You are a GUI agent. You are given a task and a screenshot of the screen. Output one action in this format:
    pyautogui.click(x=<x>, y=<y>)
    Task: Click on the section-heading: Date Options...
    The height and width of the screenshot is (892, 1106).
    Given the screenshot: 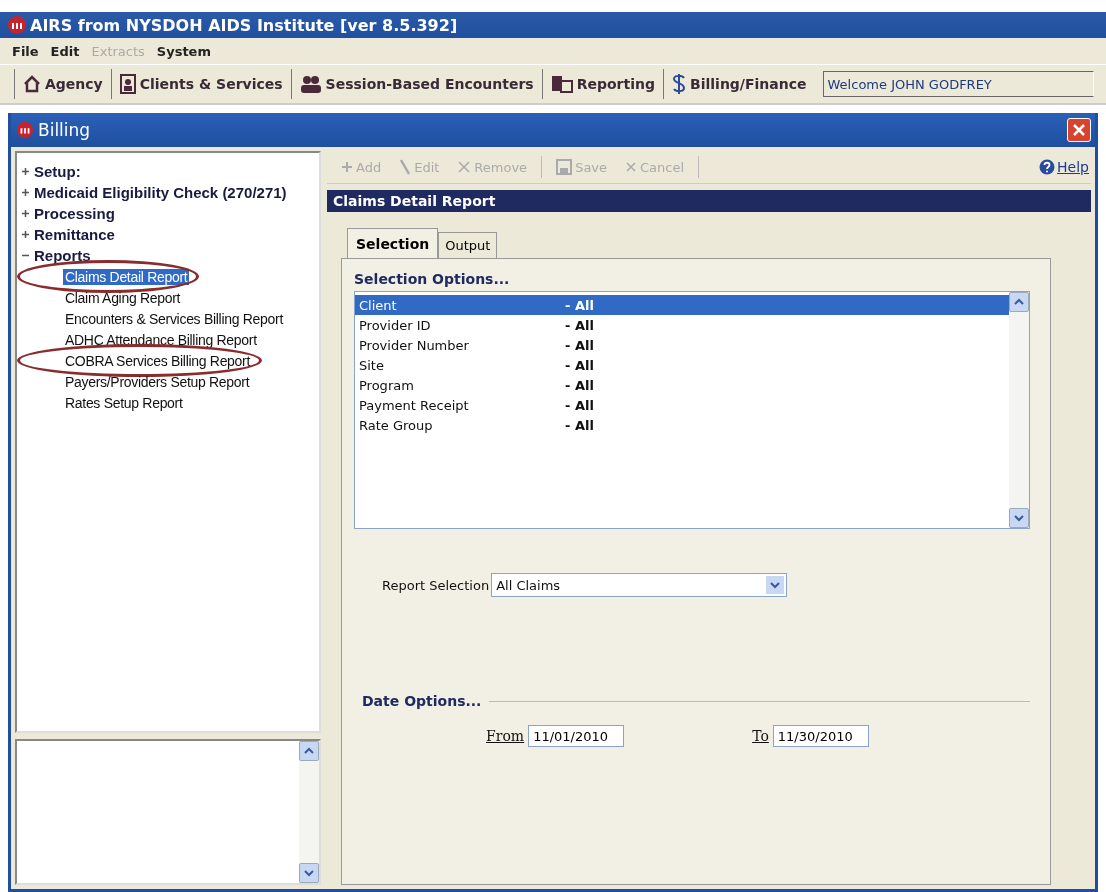 What is the action you would take?
    pyautogui.click(x=422, y=701)
    